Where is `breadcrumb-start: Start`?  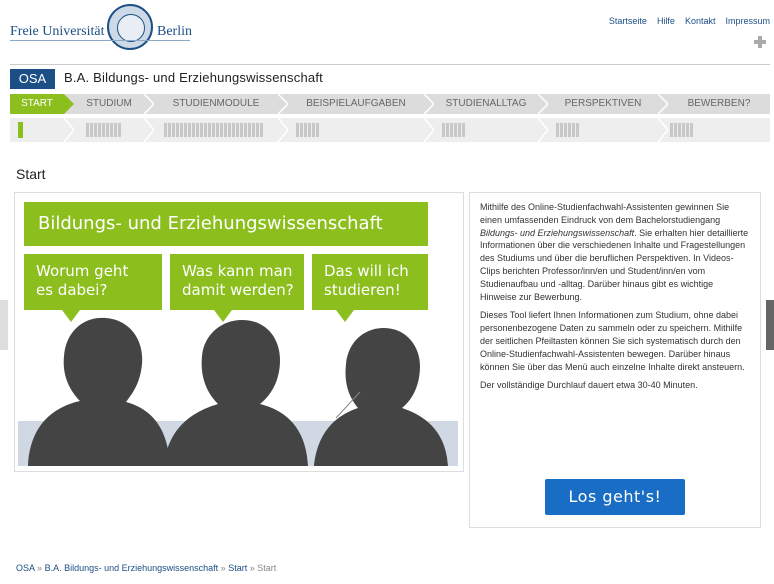 breadcrumb-start: Start is located at coordinates (237, 568).